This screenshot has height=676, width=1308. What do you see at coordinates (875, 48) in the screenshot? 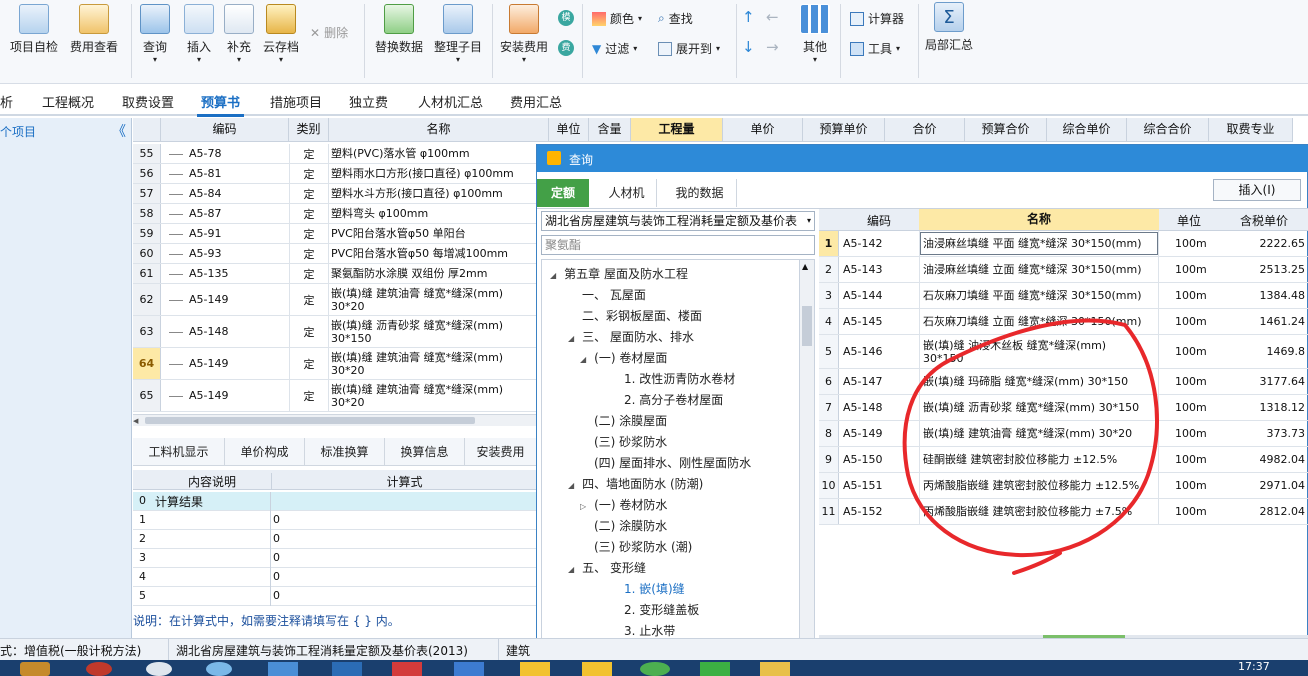
I see `tools-button: 工具 ▾` at bounding box center [875, 48].